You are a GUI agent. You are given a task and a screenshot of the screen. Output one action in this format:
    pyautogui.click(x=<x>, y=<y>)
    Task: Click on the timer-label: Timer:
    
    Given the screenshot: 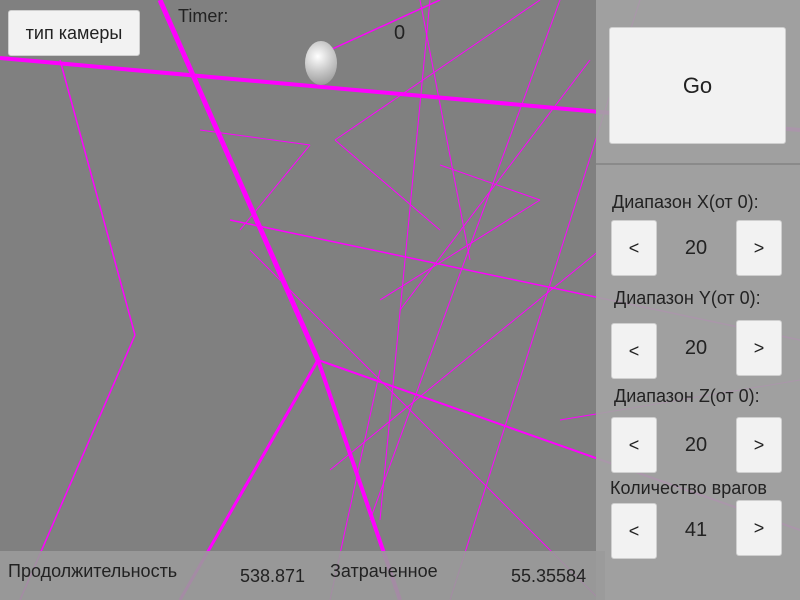 What is the action you would take?
    pyautogui.click(x=203, y=16)
    